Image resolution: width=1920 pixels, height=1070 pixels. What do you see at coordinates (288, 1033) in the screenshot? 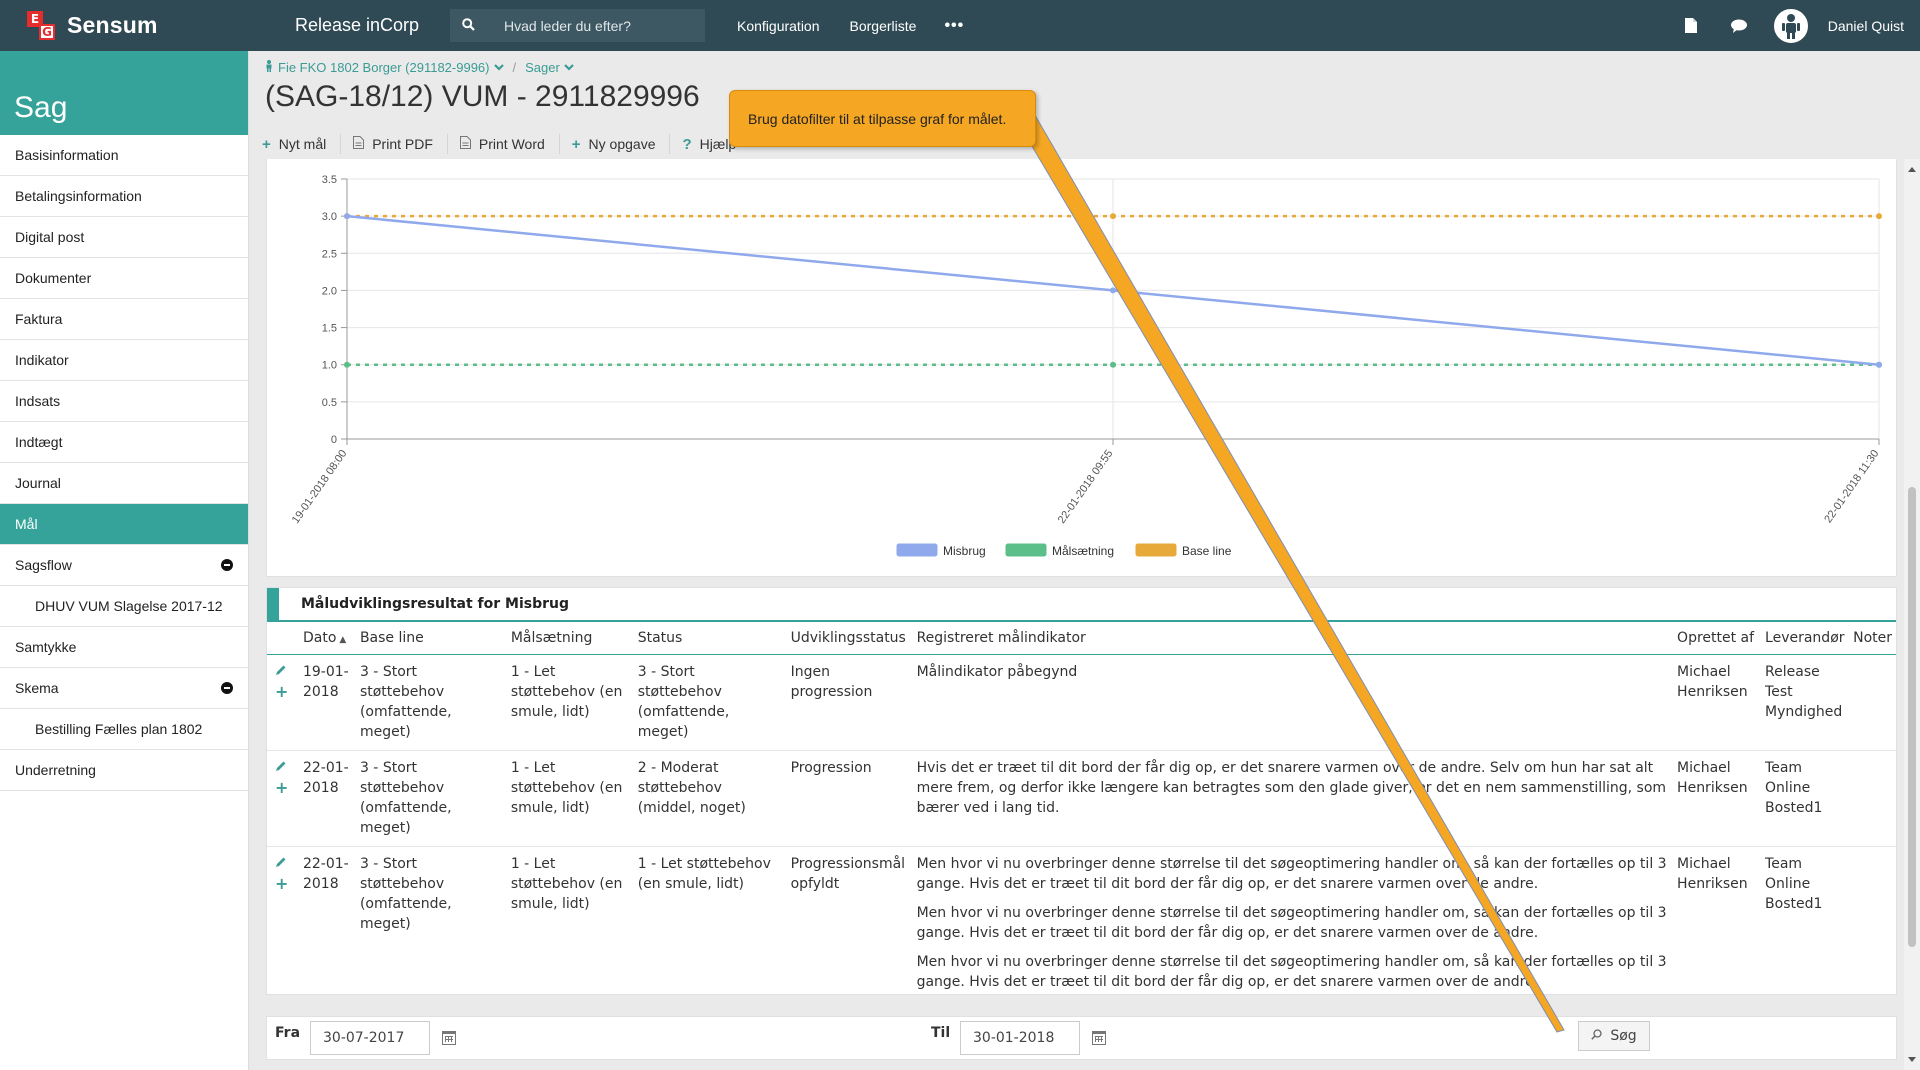
I see `from-label: Fra` at bounding box center [288, 1033].